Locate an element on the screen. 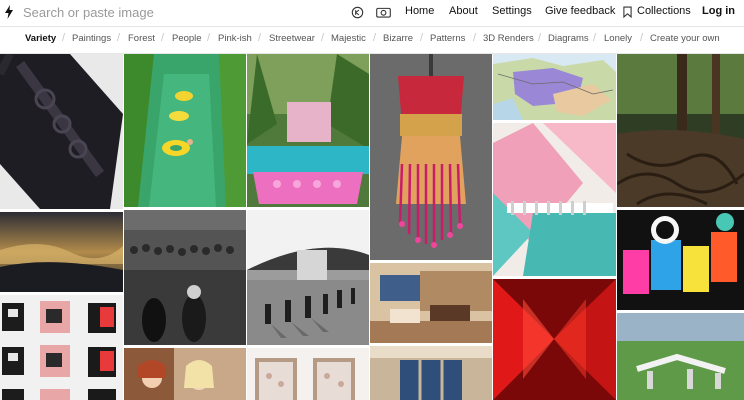 The height and width of the screenshot is (400, 744). nav-home: Home is located at coordinates (419, 11).